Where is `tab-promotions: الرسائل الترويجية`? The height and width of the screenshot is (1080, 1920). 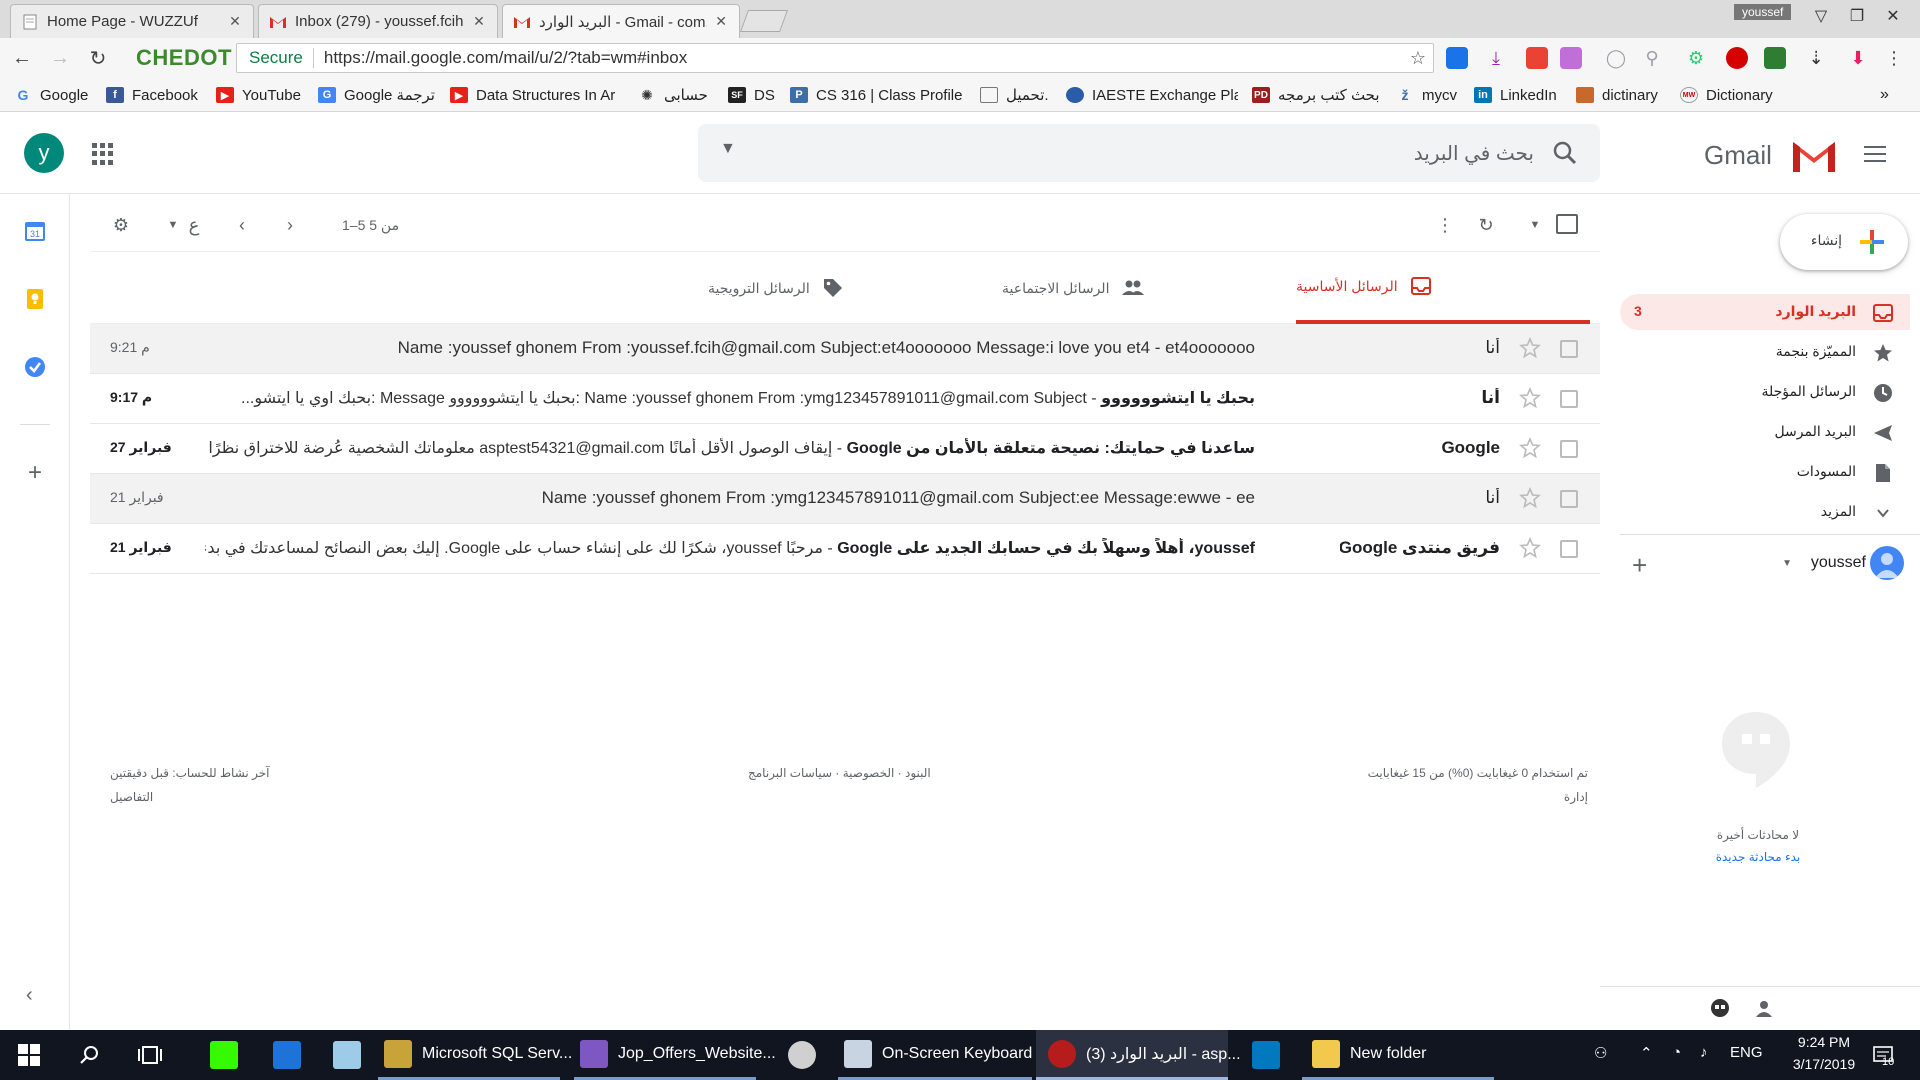
tab-promotions: الرسائل الترويجية is located at coordinates (855, 288).